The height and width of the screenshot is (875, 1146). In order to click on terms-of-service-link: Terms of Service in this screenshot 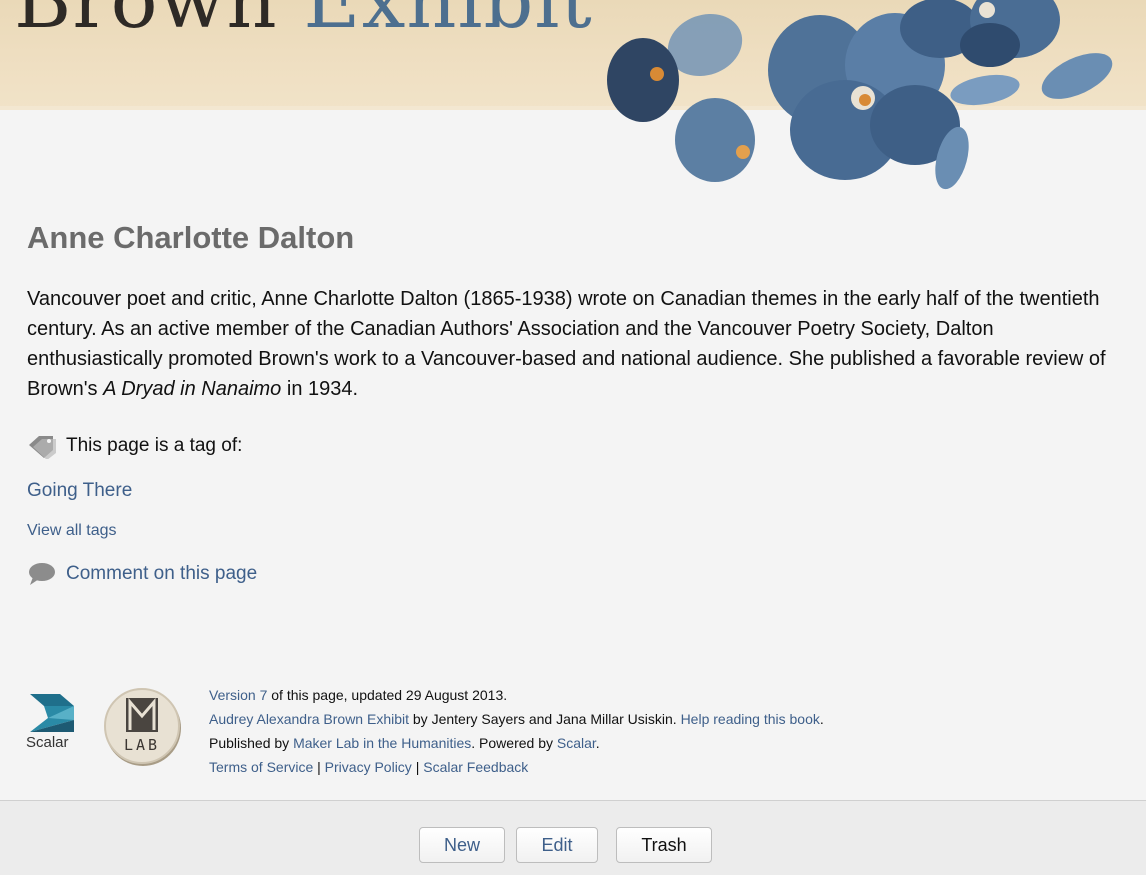, I will do `click(261, 767)`.